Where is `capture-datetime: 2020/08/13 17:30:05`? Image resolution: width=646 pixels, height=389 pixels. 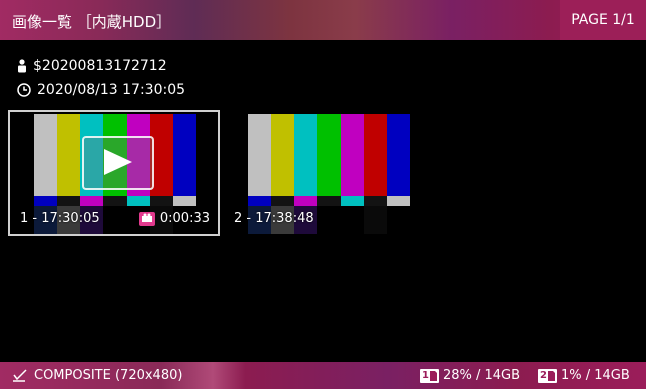 capture-datetime: 2020/08/13 17:30:05 is located at coordinates (111, 90).